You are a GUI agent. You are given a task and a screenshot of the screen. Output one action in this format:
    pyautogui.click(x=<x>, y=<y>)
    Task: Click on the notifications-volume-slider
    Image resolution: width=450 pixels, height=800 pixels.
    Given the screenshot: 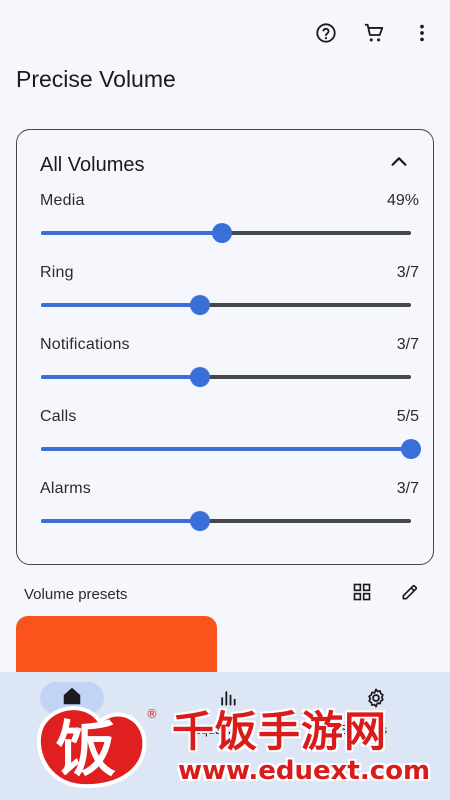 What is the action you would take?
    pyautogui.click(x=226, y=377)
    